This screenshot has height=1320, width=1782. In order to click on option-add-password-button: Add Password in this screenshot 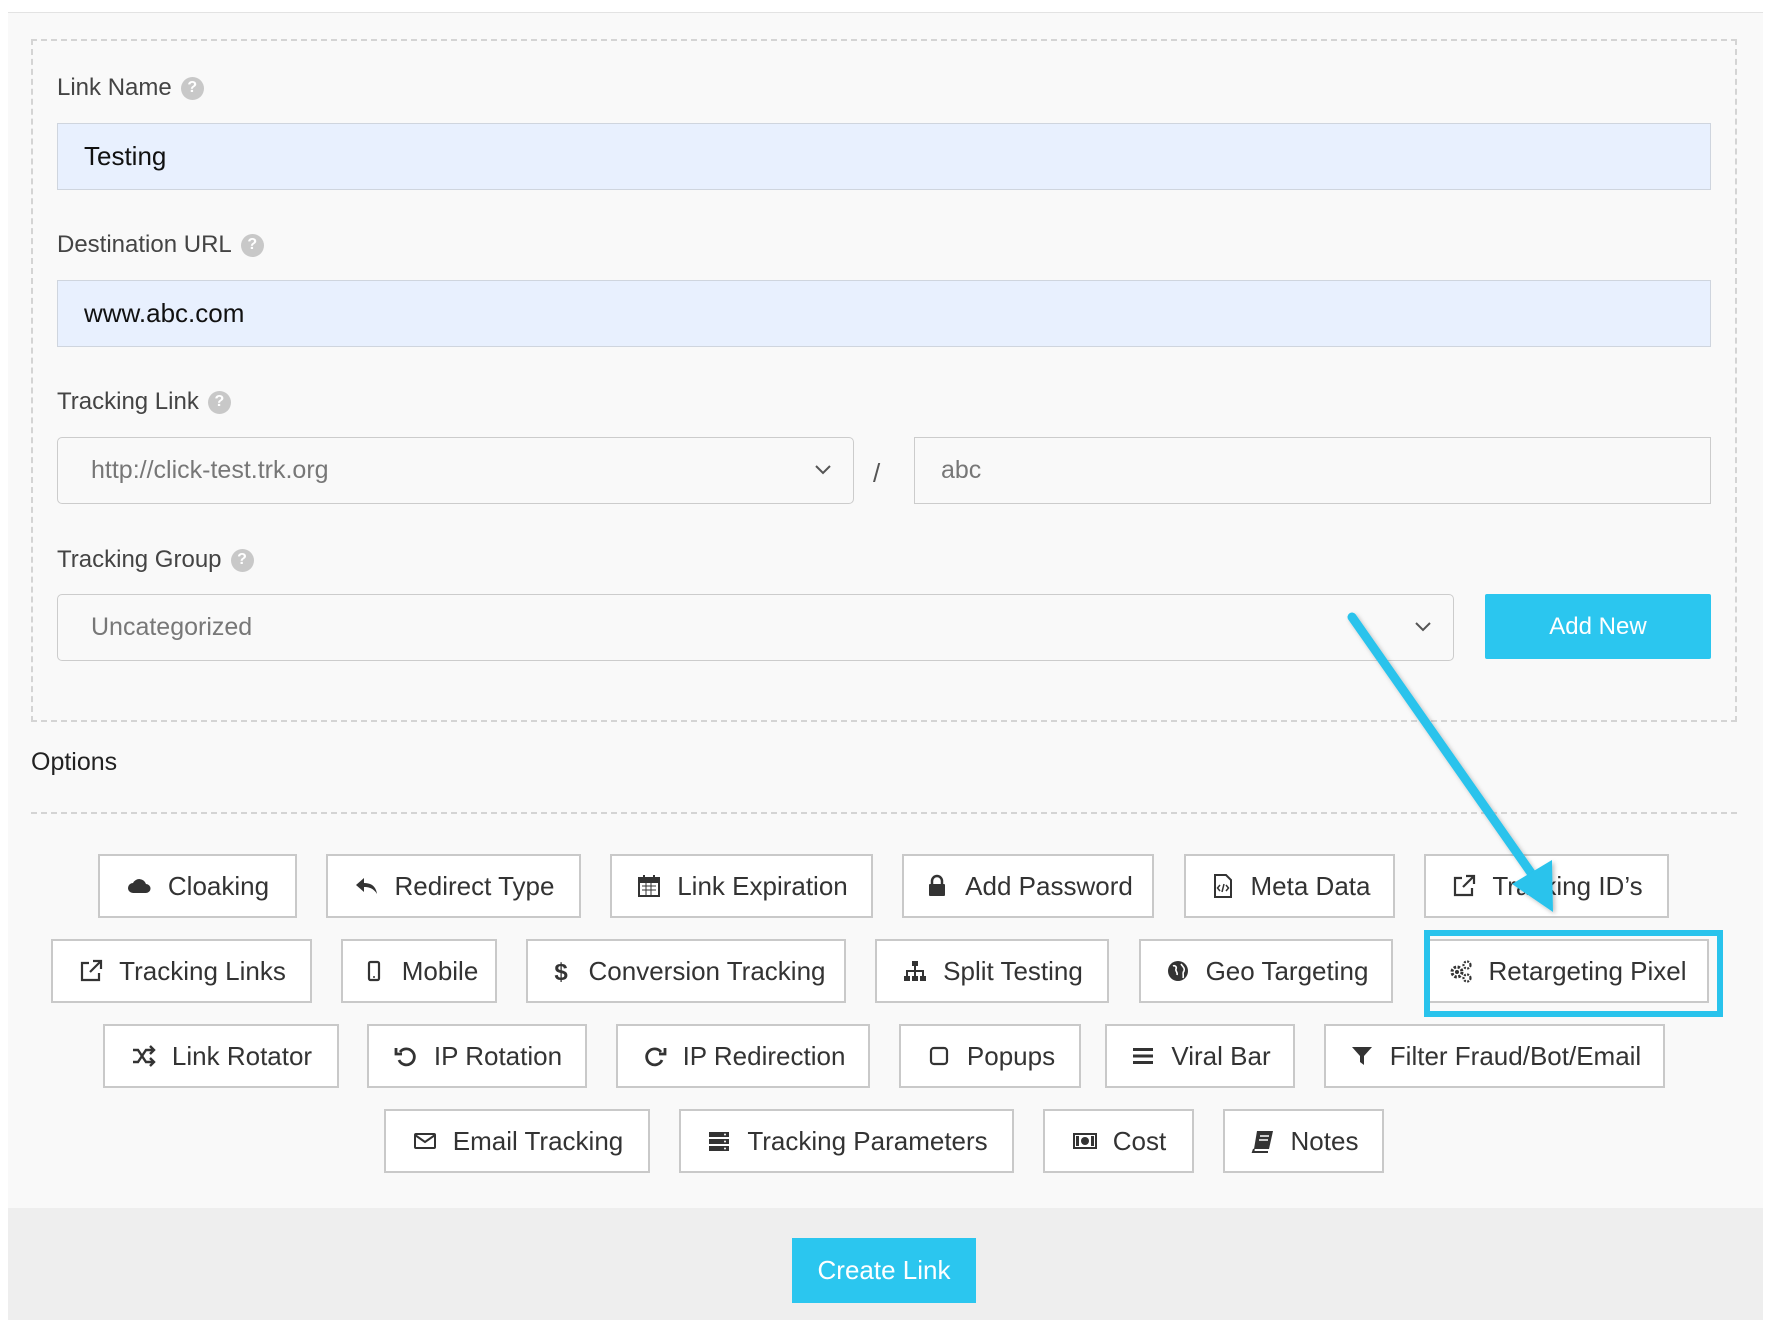, I will do `click(1028, 886)`.